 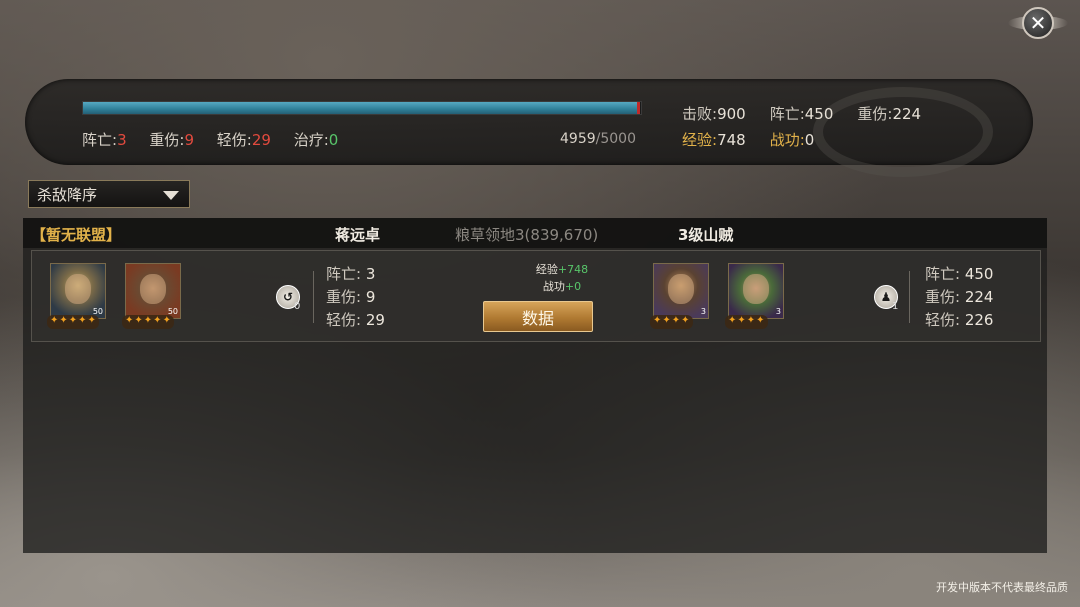 I want to click on hero-stars-right-2: ✦ ✦ ✦ ✦, so click(x=746, y=322).